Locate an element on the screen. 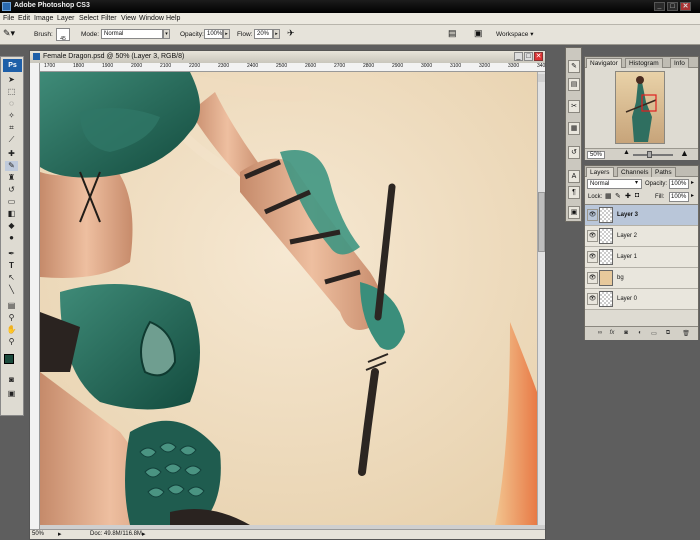  blend-mode-select: Normal is located at coordinates (614, 184).